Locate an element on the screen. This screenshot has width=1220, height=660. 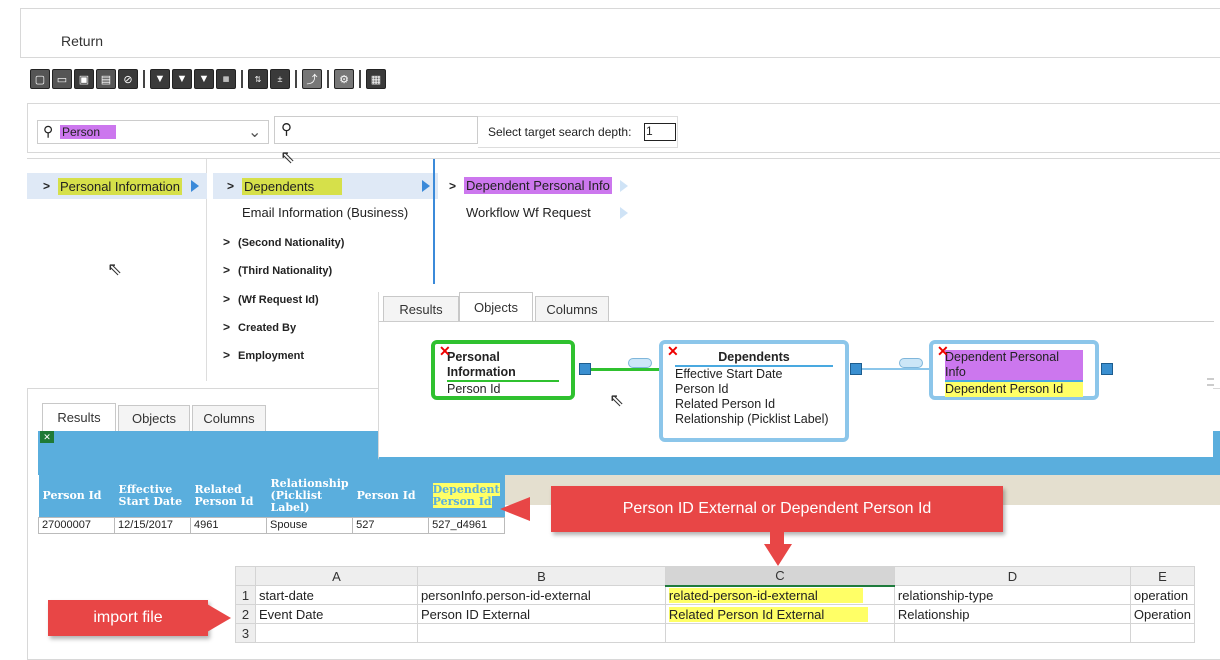
tree-item-email-information: Email Information (Business) is located at coordinates (325, 212).